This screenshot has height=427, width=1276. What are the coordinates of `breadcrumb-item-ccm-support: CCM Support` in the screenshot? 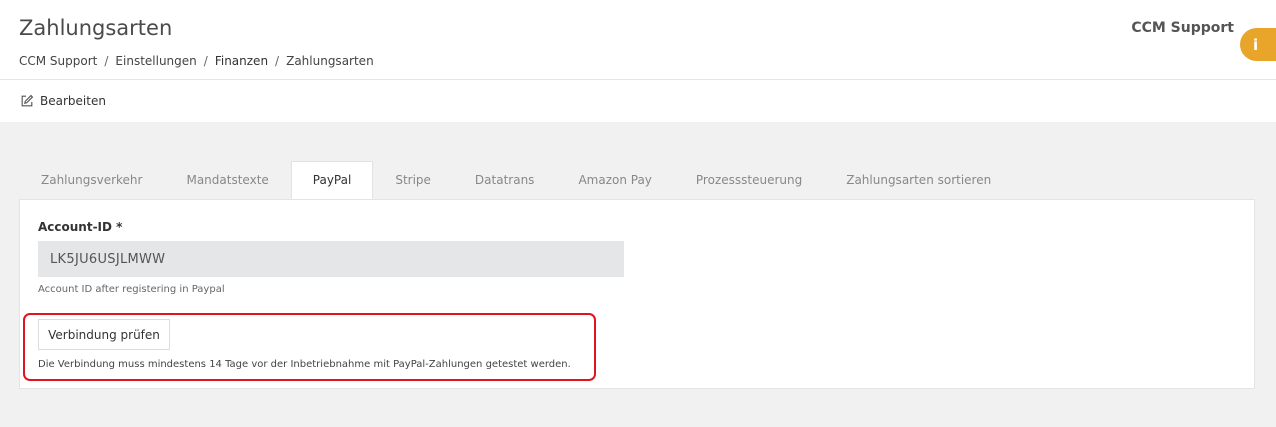 It's located at (58, 61).